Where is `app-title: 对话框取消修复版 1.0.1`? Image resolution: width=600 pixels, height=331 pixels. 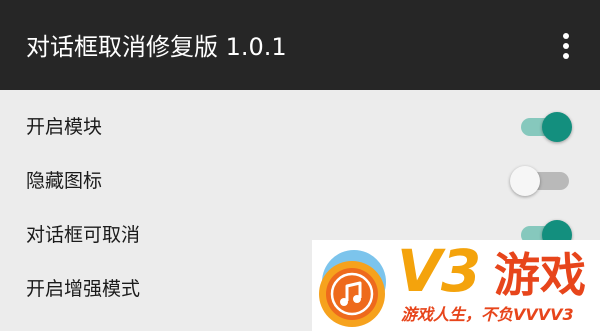 app-title: 对话框取消修复版 1.0.1 is located at coordinates (156, 47).